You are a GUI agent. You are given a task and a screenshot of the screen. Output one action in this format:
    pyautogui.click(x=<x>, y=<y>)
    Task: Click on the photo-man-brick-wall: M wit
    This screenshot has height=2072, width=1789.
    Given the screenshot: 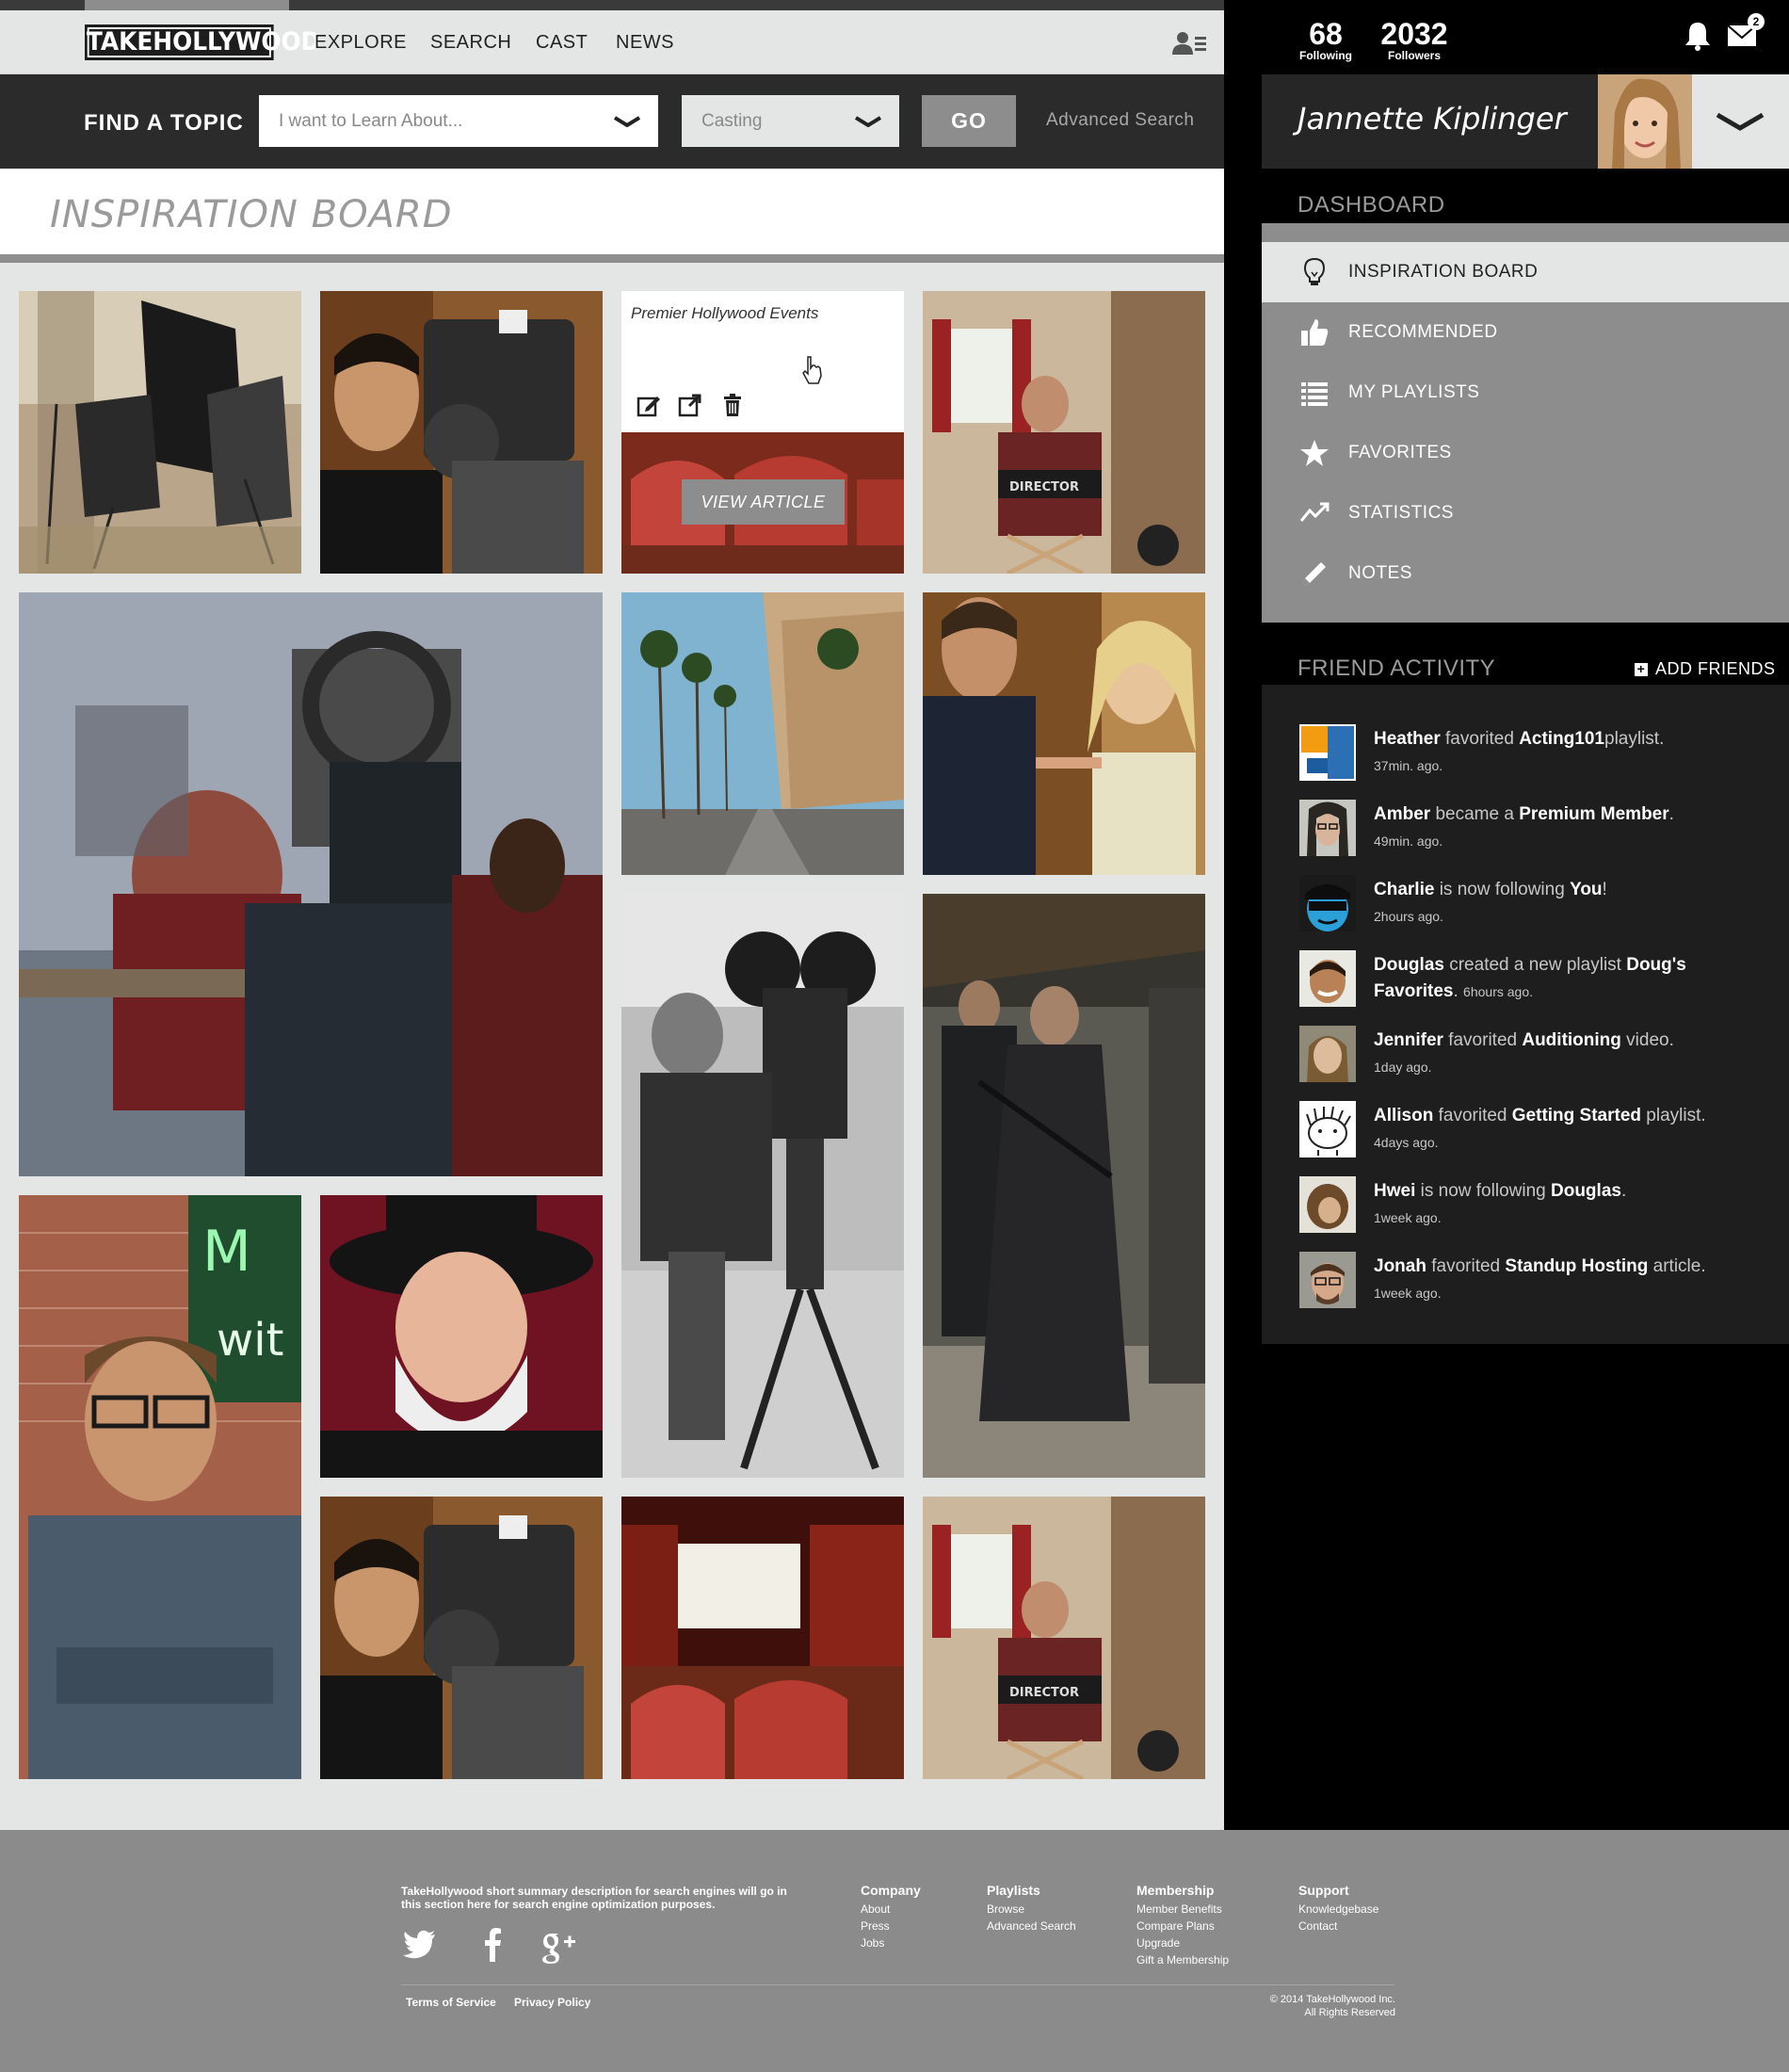 What is the action you would take?
    pyautogui.click(x=160, y=1487)
    